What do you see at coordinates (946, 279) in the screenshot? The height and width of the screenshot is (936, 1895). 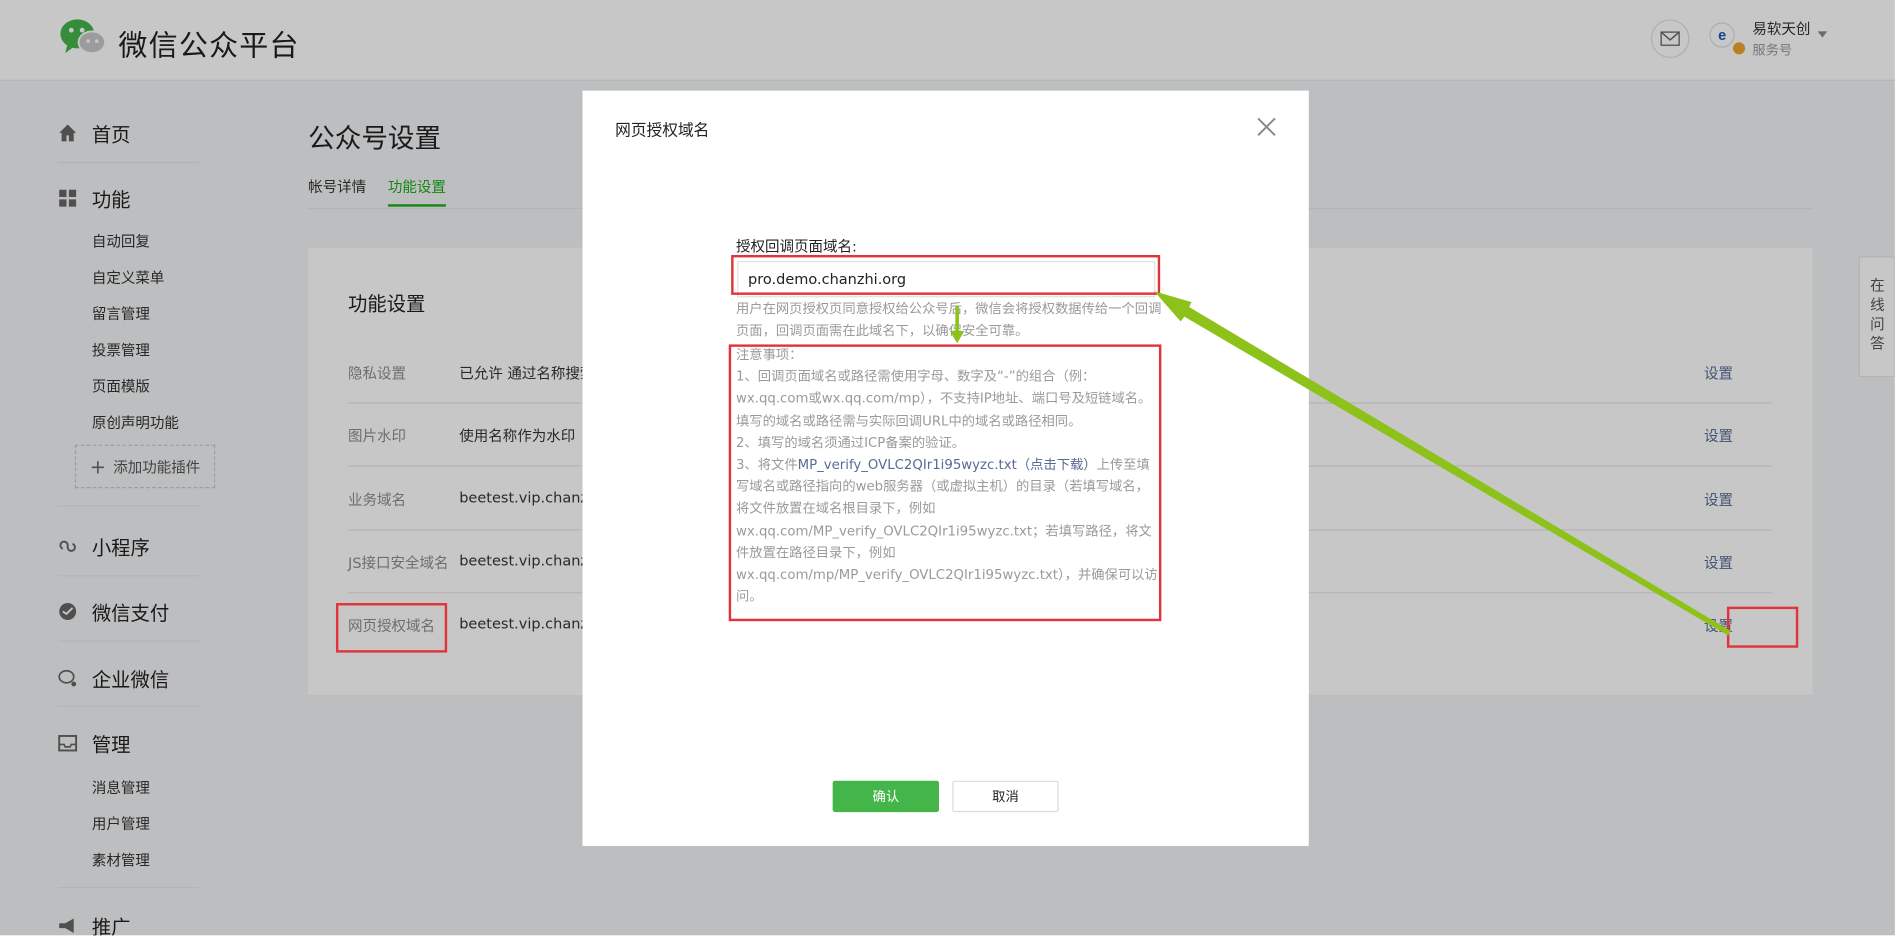 I see `domain-input` at bounding box center [946, 279].